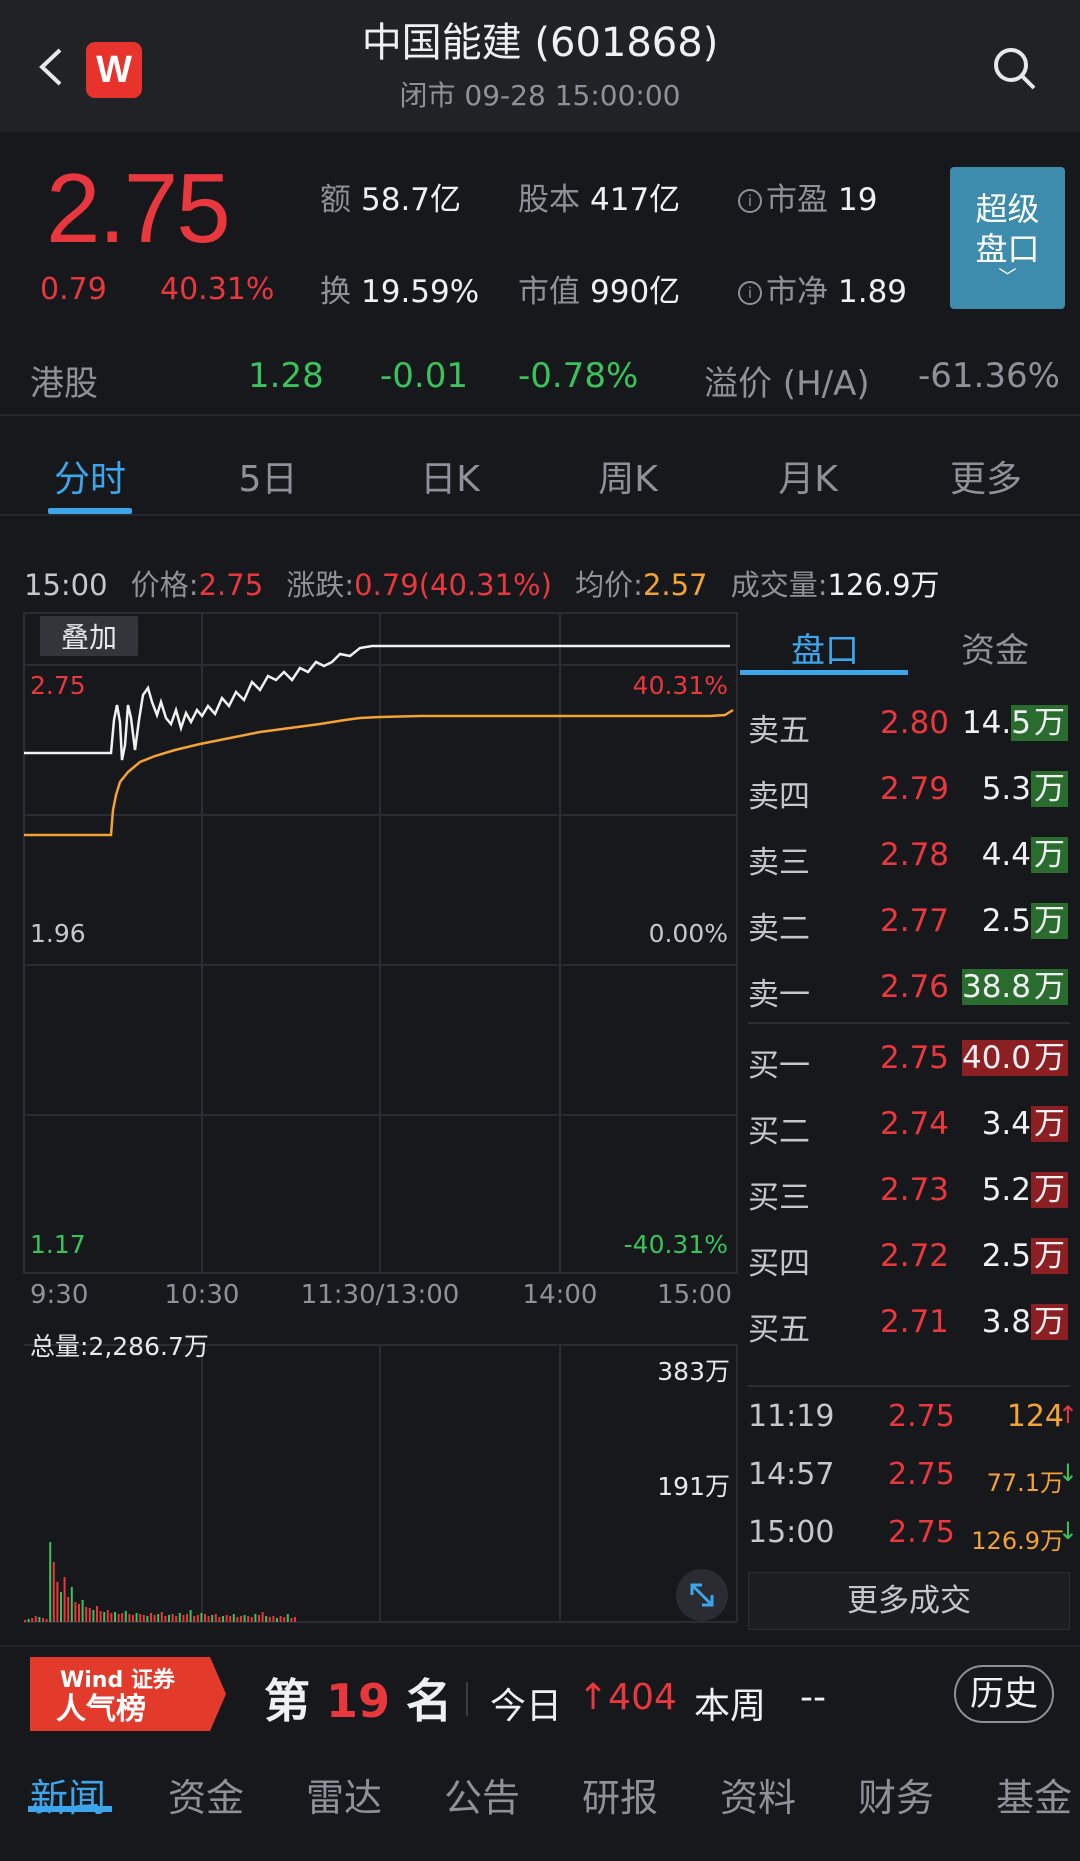 Image resolution: width=1080 pixels, height=1861 pixels. Describe the element at coordinates (779, 1330) in the screenshot. I see `level-label: 买五` at that location.